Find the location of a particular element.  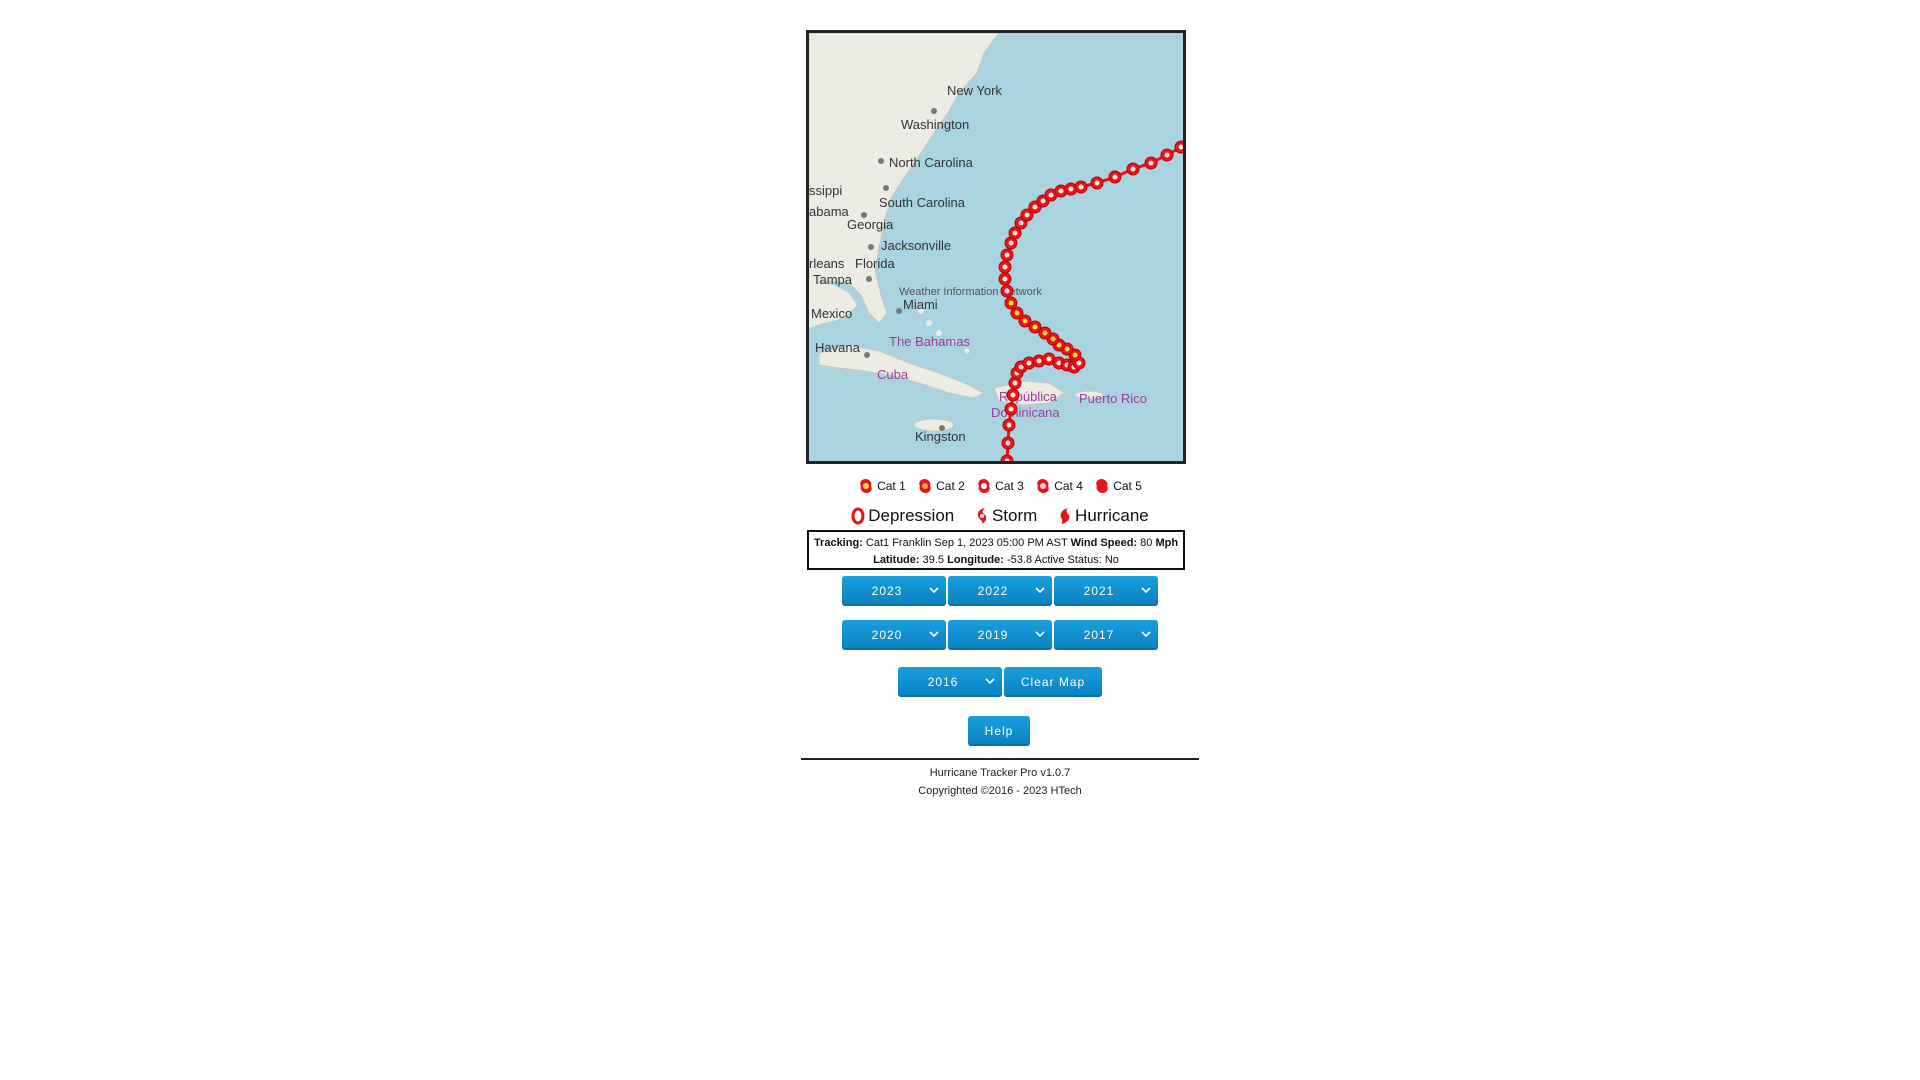

label-florida: Florida is located at coordinates (875, 263).